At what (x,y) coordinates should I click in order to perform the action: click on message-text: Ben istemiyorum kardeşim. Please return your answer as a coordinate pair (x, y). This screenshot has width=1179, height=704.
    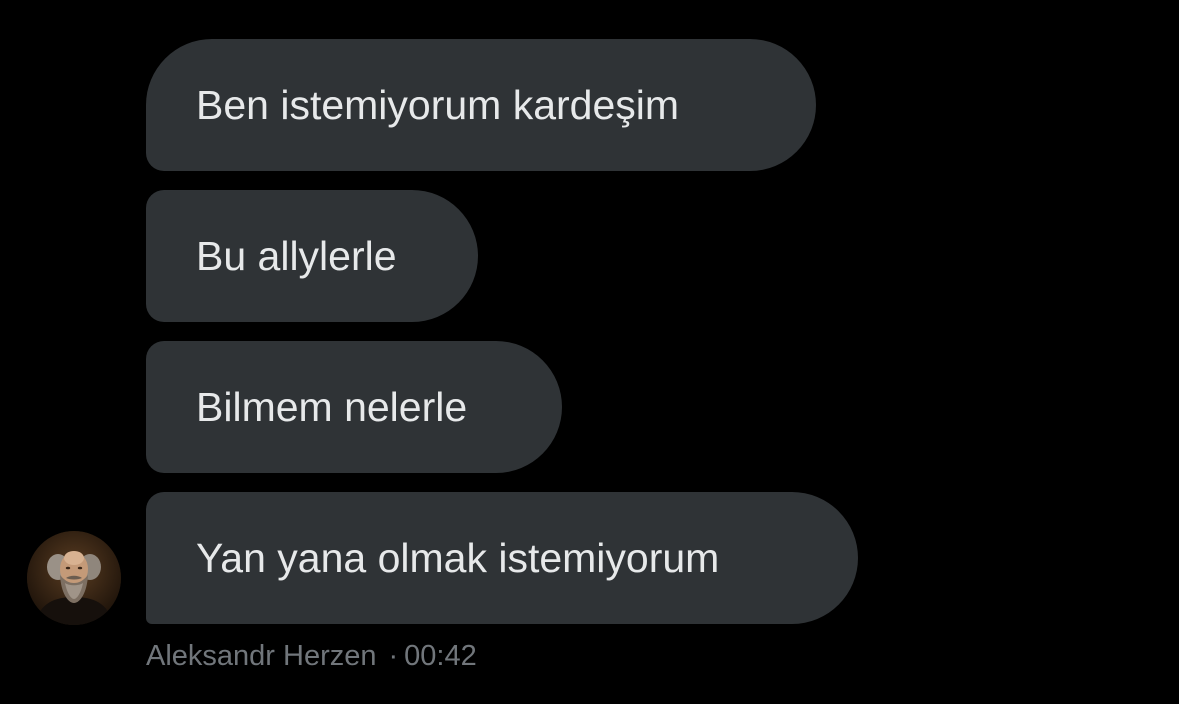
    Looking at the image, I should click on (438, 105).